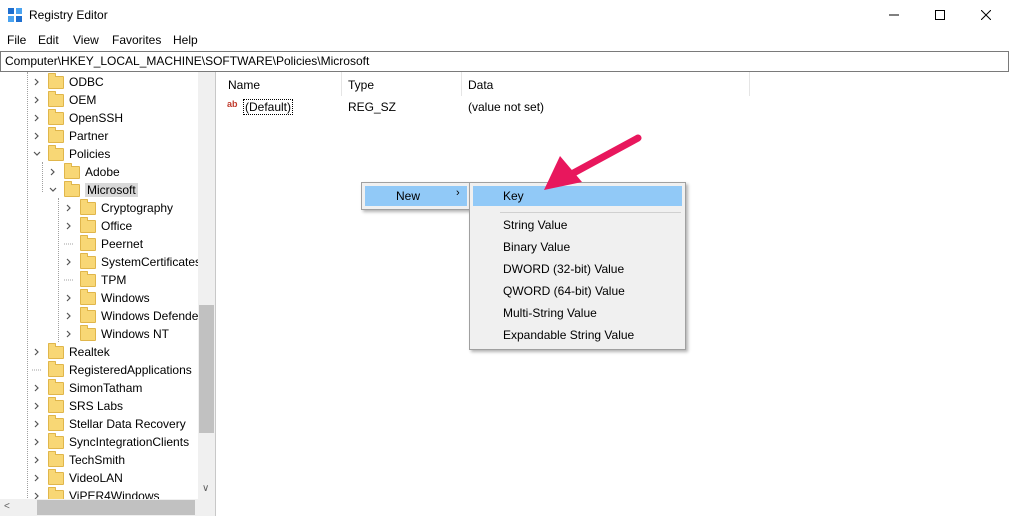 Image resolution: width=1009 pixels, height=516 pixels. I want to click on tree-item-label: SRS Labs, so click(96, 406).